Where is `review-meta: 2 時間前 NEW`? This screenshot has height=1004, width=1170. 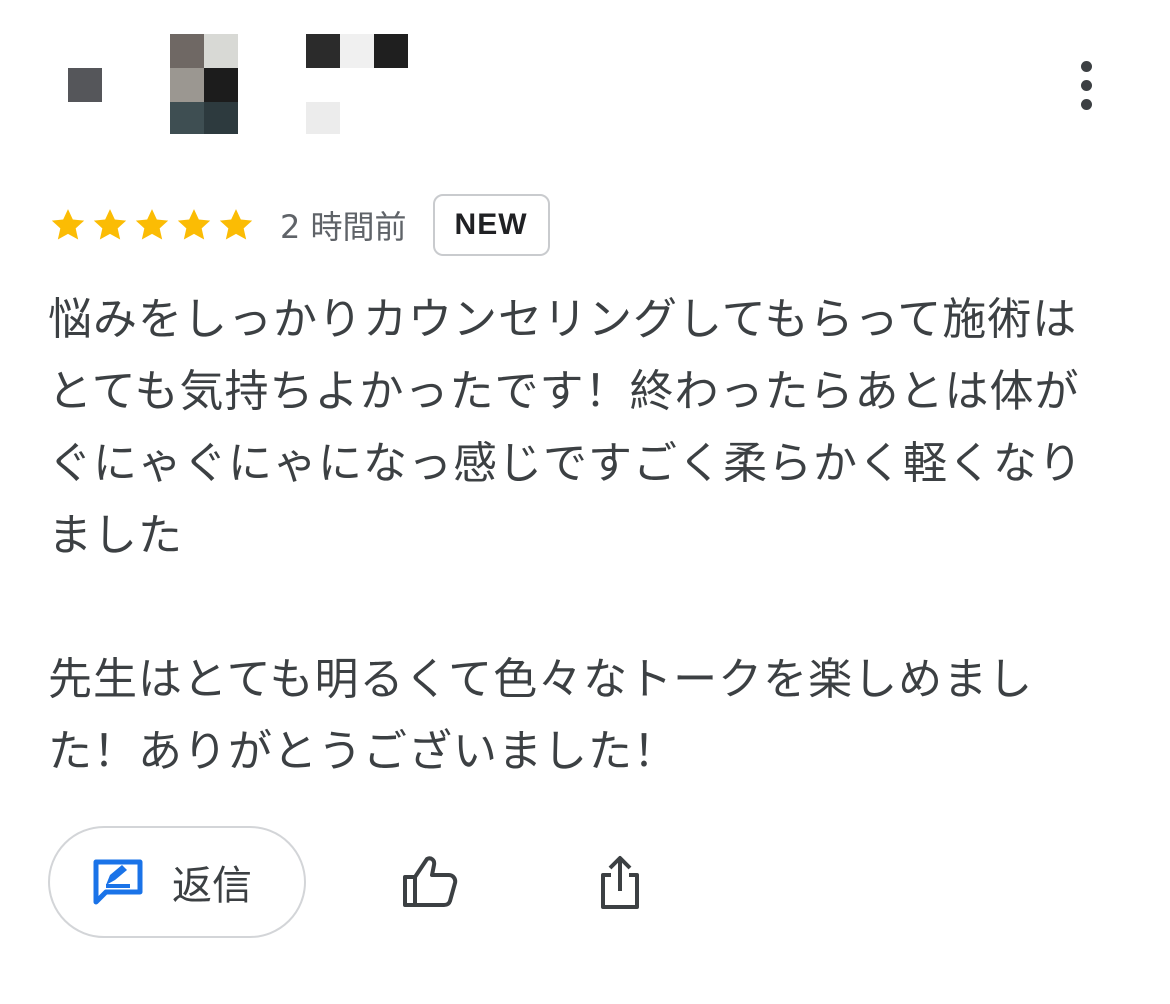
review-meta: 2 時間前 NEW is located at coordinates (299, 225).